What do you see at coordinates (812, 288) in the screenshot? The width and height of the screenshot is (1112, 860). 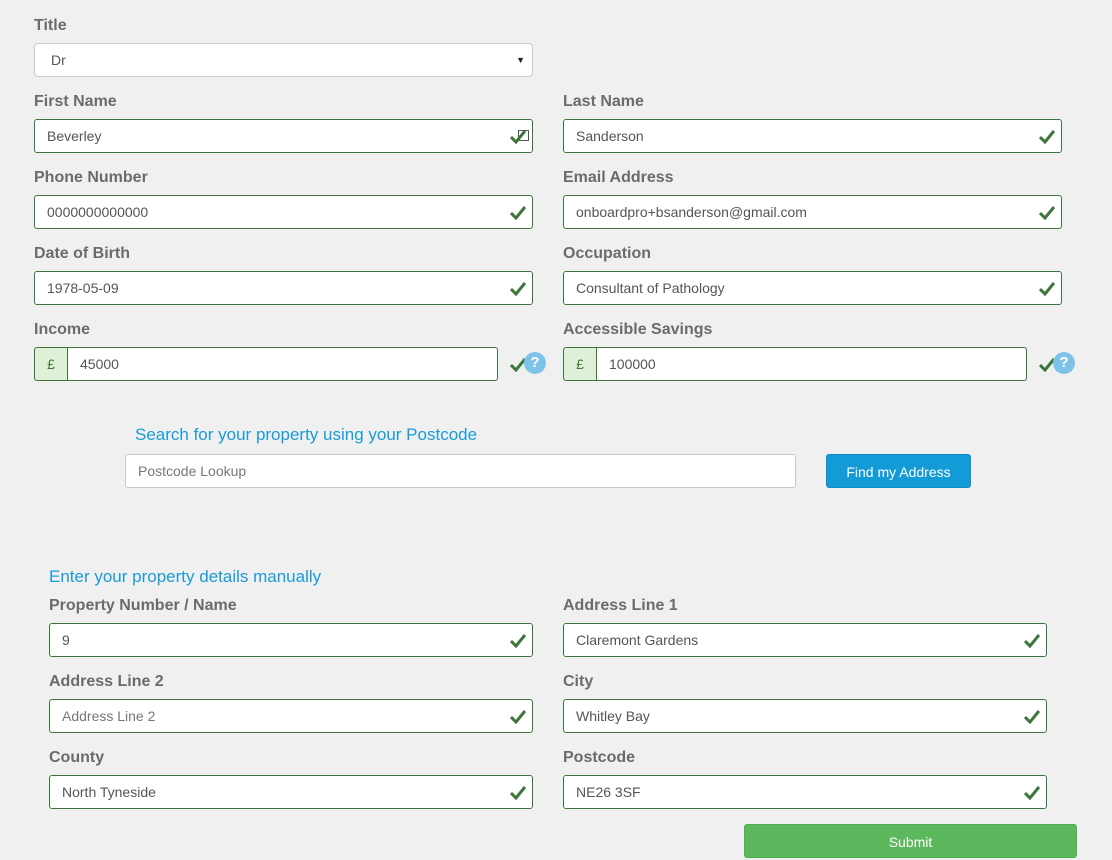 I see `occupation-input: Consultant of Pathology` at bounding box center [812, 288].